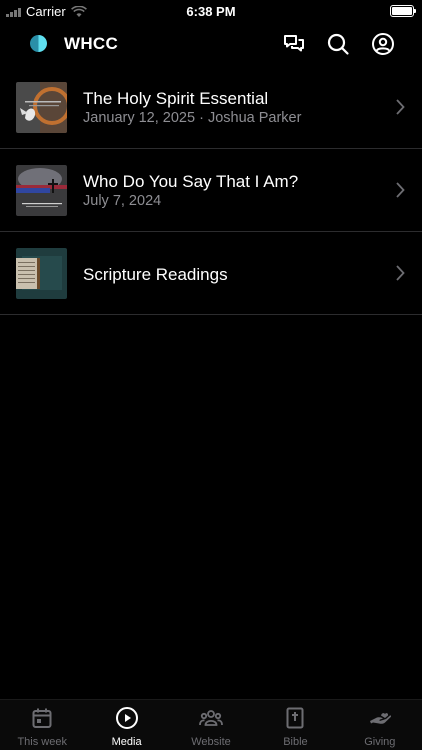 The image size is (422, 750). I want to click on tab-giving: Giving, so click(380, 725).